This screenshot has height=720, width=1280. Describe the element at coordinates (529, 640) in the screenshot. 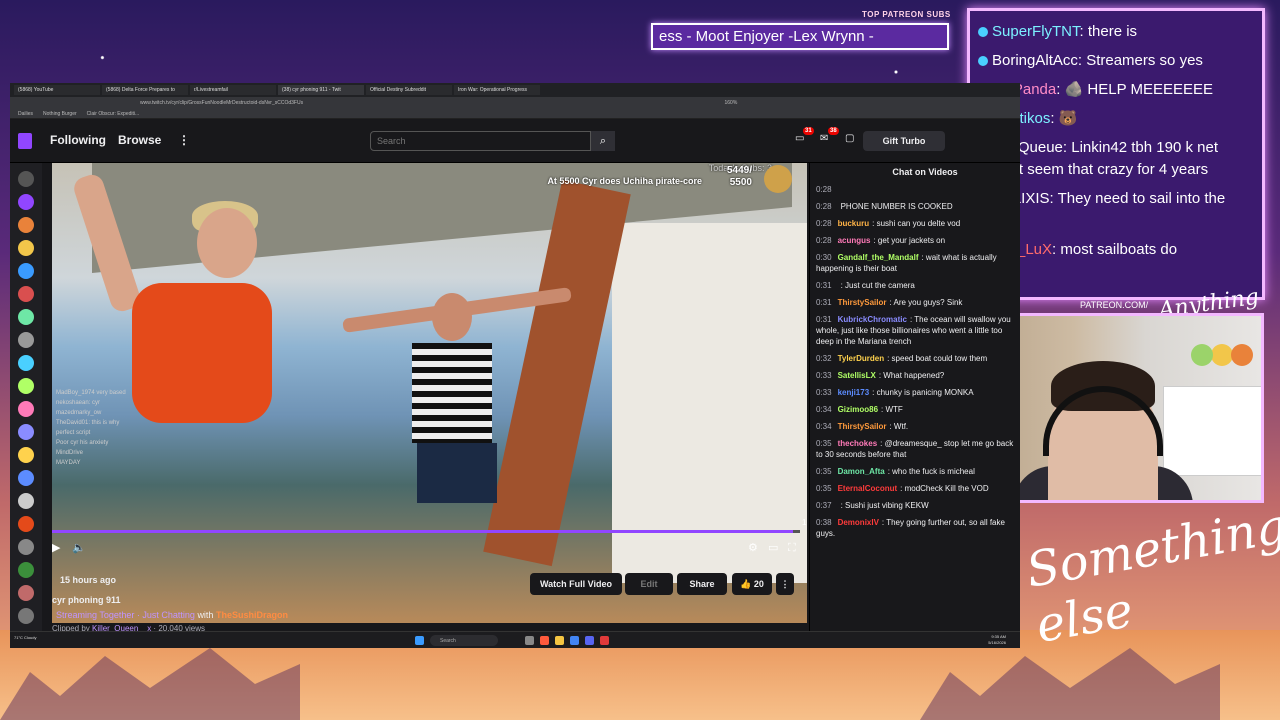

I see `task-view-icon` at that location.